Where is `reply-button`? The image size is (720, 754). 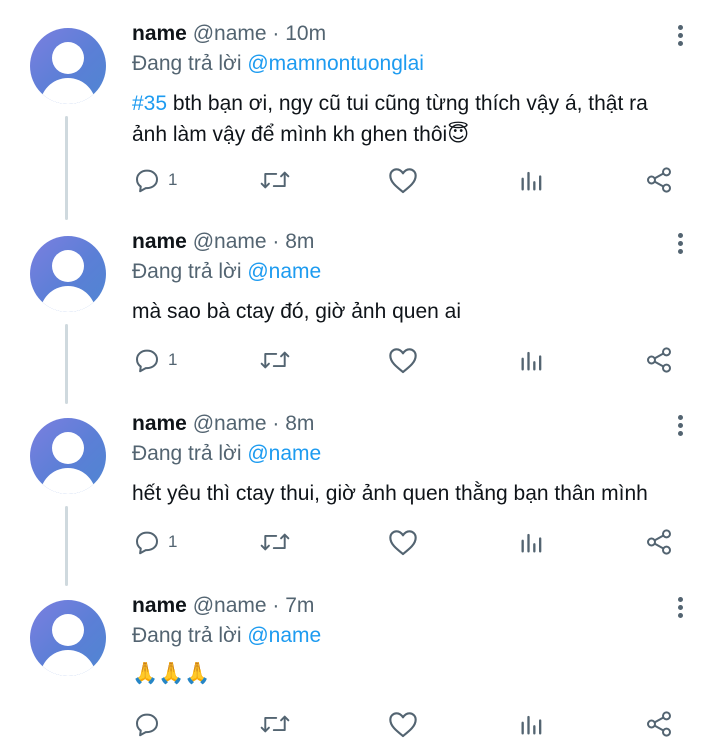
reply-button is located at coordinates (150, 724).